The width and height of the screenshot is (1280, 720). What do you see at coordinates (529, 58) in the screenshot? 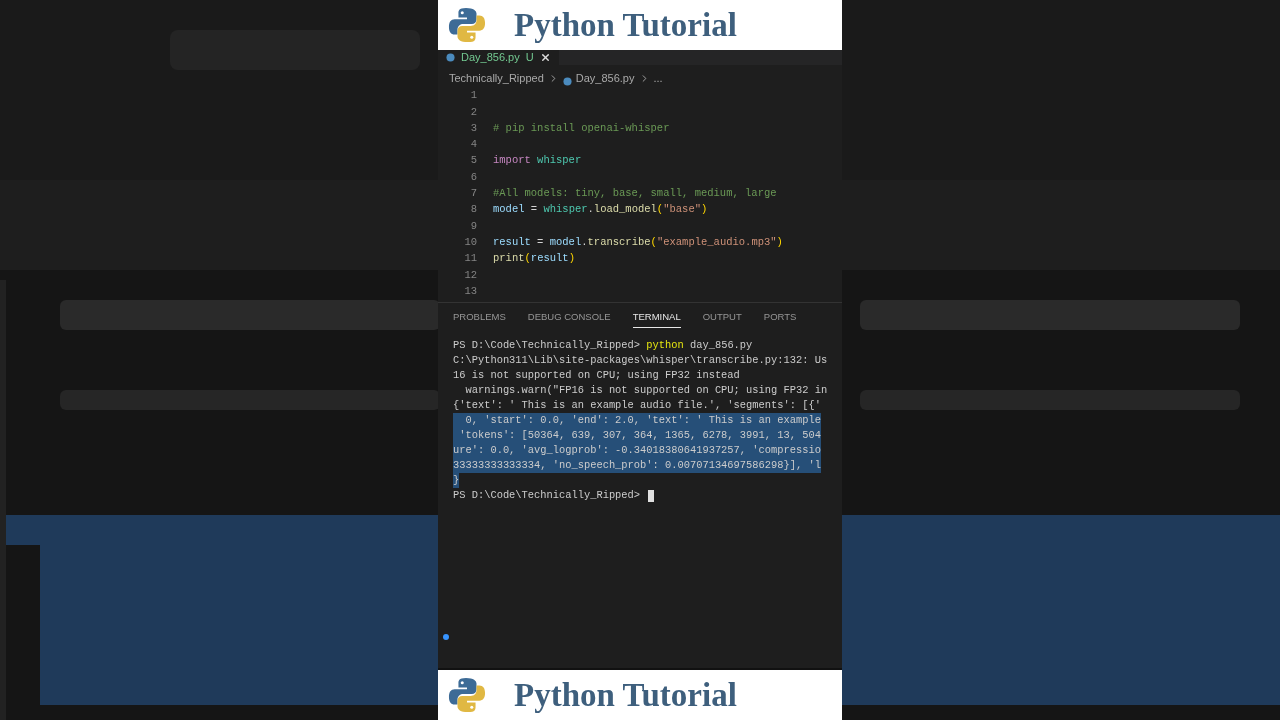
I see `status-label: U` at bounding box center [529, 58].